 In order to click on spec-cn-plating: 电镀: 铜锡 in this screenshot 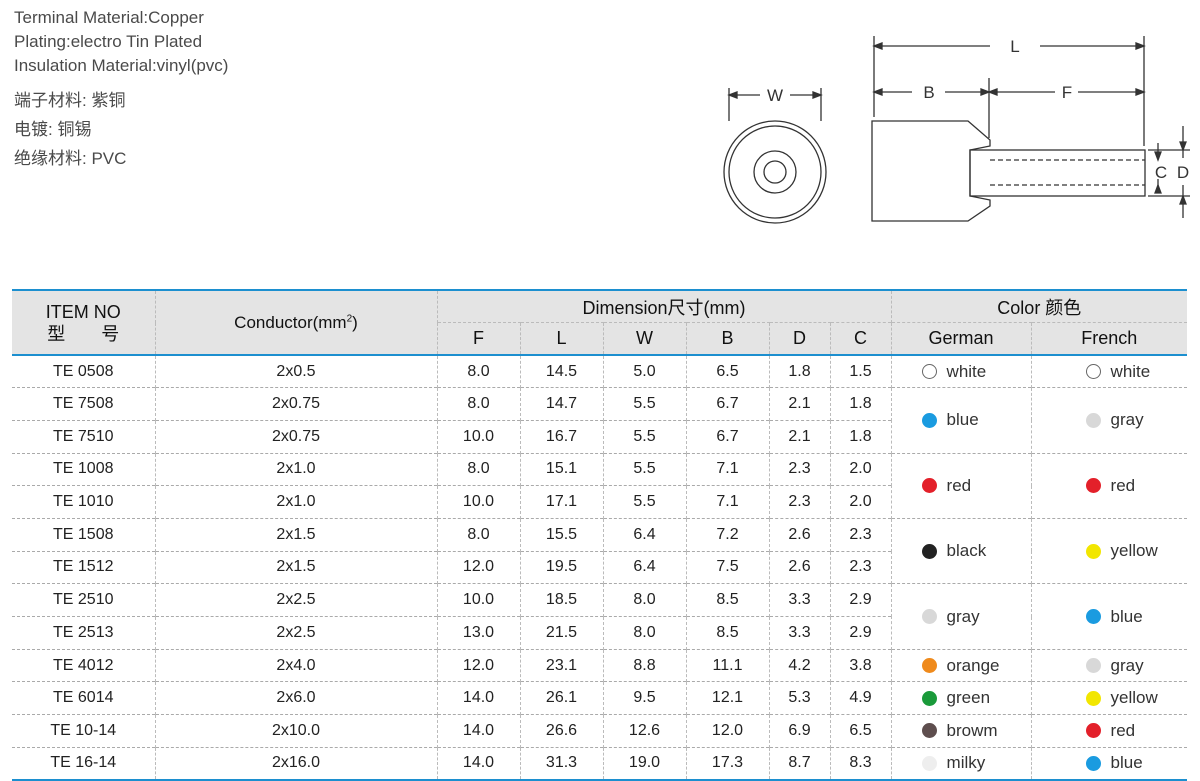, I will do `click(53, 129)`.